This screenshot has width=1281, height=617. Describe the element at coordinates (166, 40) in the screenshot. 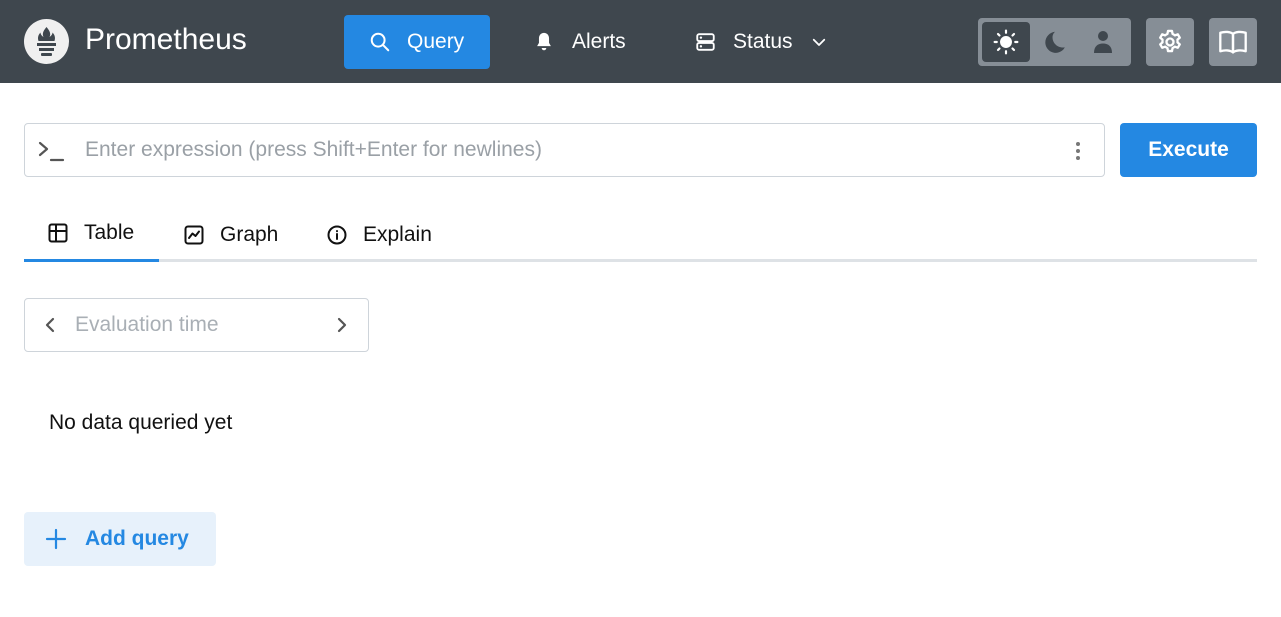

I see `brand-title: Prometheus` at that location.